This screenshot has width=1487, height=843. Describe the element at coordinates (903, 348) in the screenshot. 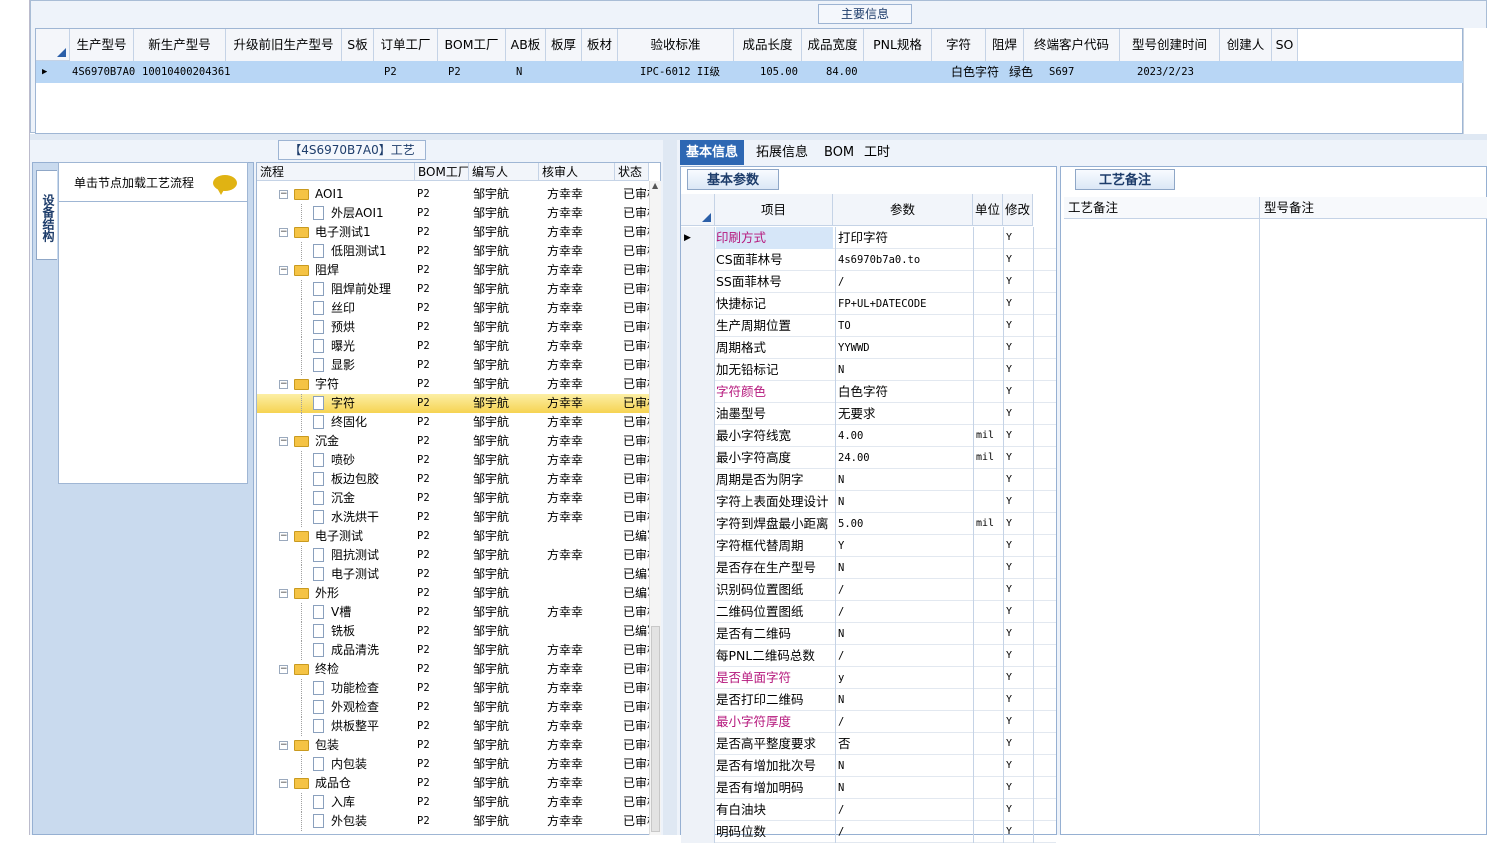

I see `param-value: YYWWD` at that location.